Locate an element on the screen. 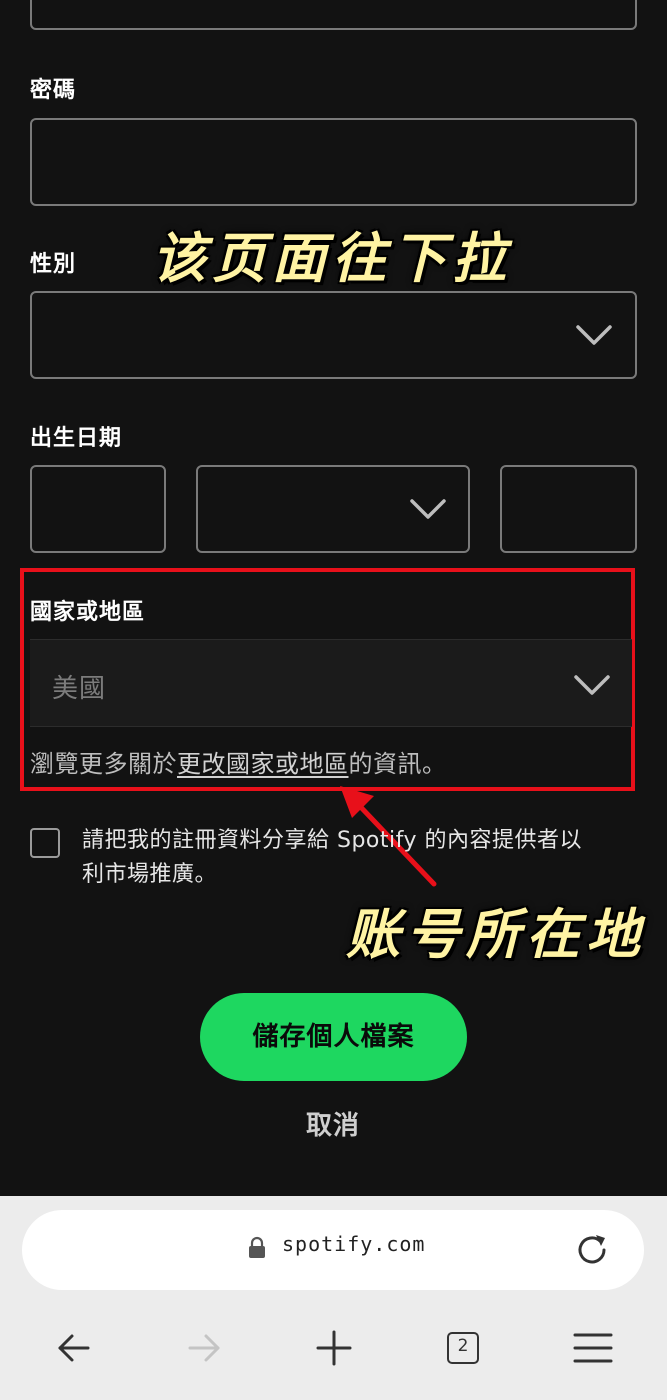 The image size is (667, 1400). tab-count: 2 is located at coordinates (463, 1346).